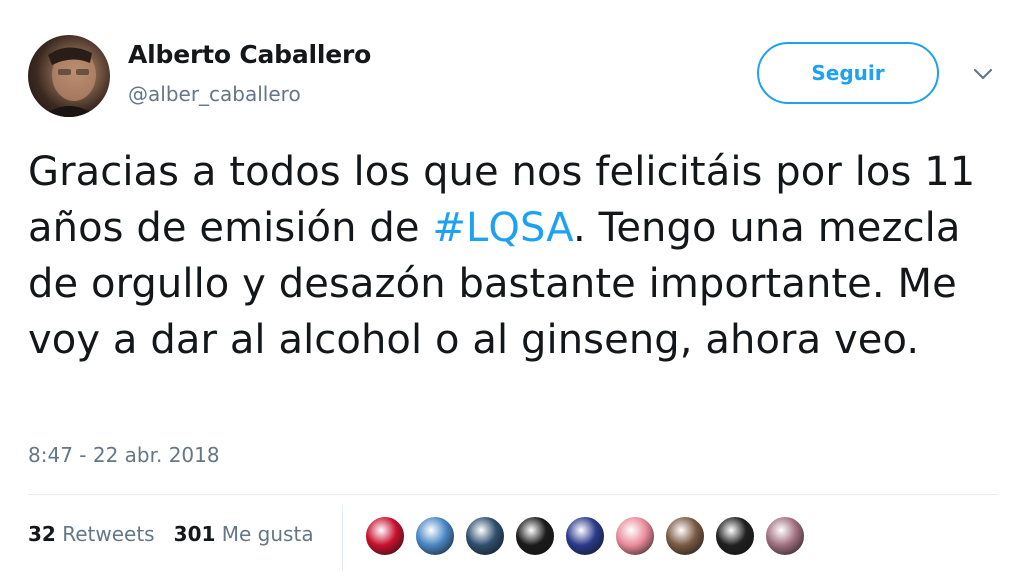 Image resolution: width=1024 pixels, height=576 pixels. I want to click on stats-divider, so click(342, 538).